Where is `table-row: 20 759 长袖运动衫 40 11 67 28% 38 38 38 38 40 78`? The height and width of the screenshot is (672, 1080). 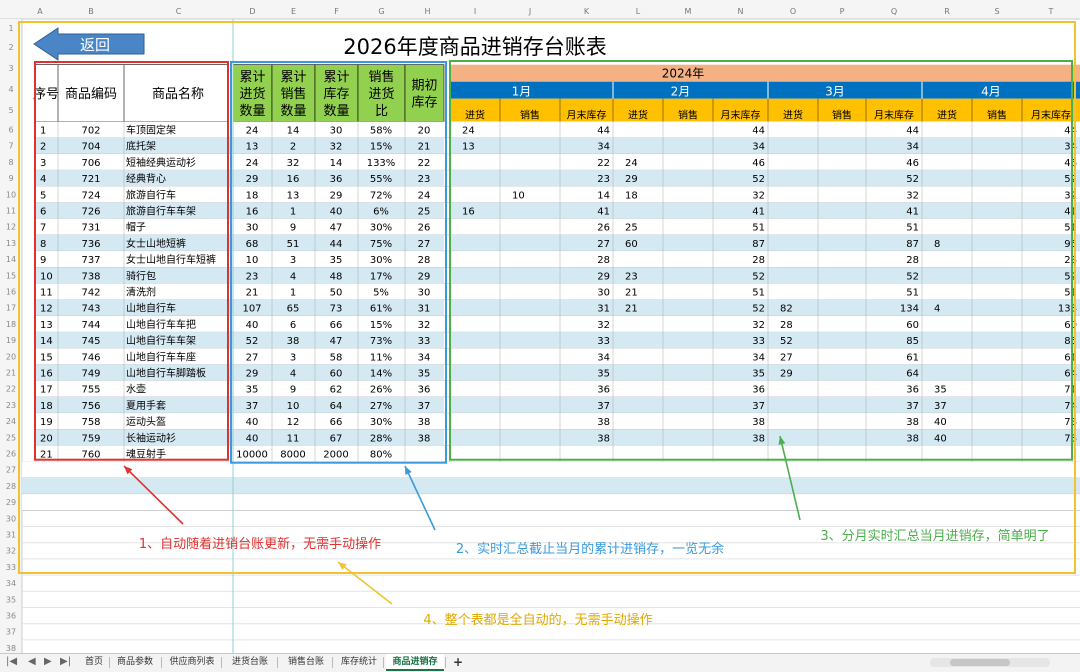
table-row: 20 759 长袖运动衫 40 11 67 28% 38 38 38 38 40 78 is located at coordinates (557, 437).